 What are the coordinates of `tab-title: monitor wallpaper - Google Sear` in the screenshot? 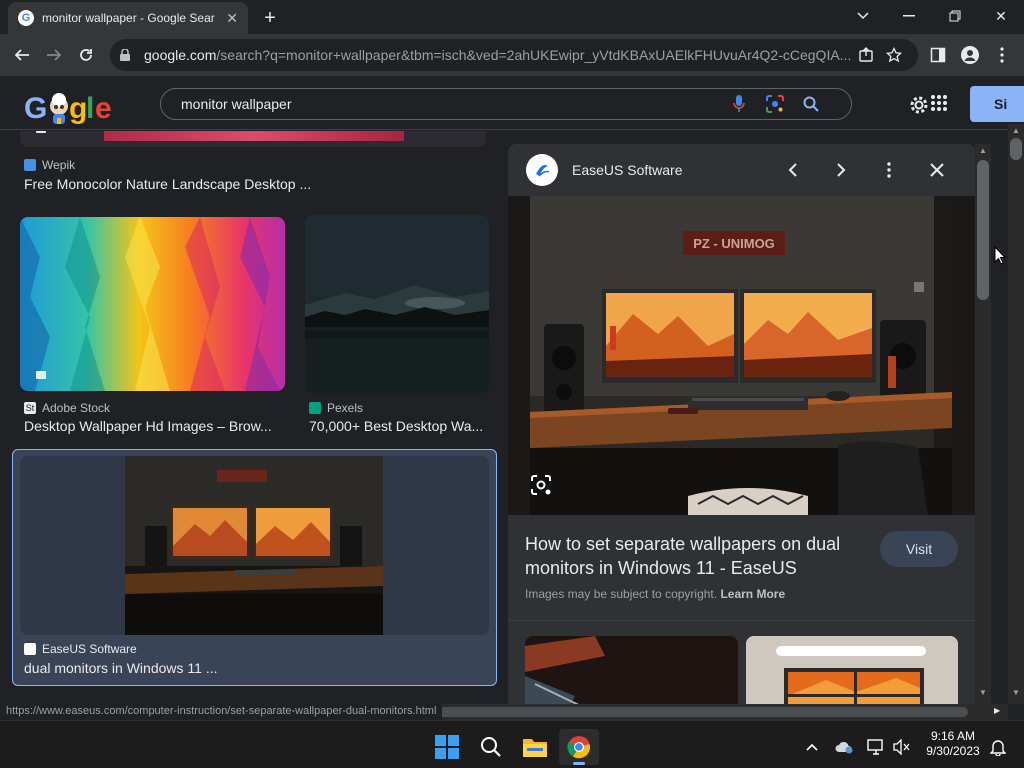 It's located at (128, 18).